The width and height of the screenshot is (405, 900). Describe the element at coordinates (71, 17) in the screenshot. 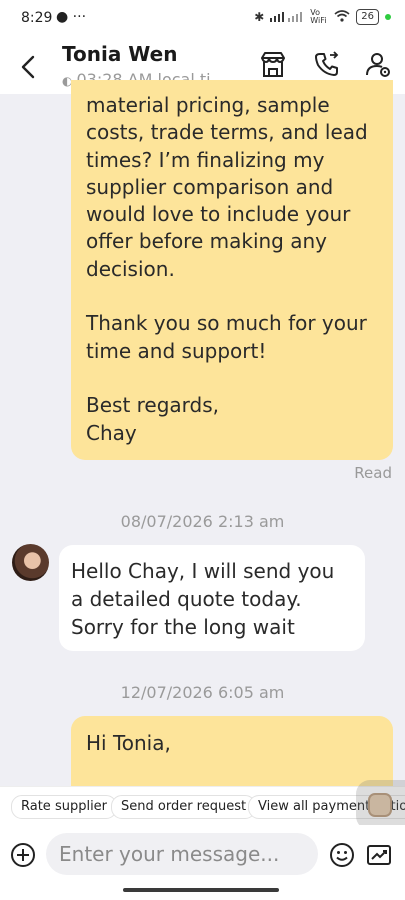

I see `notification-icons: ● ···` at that location.